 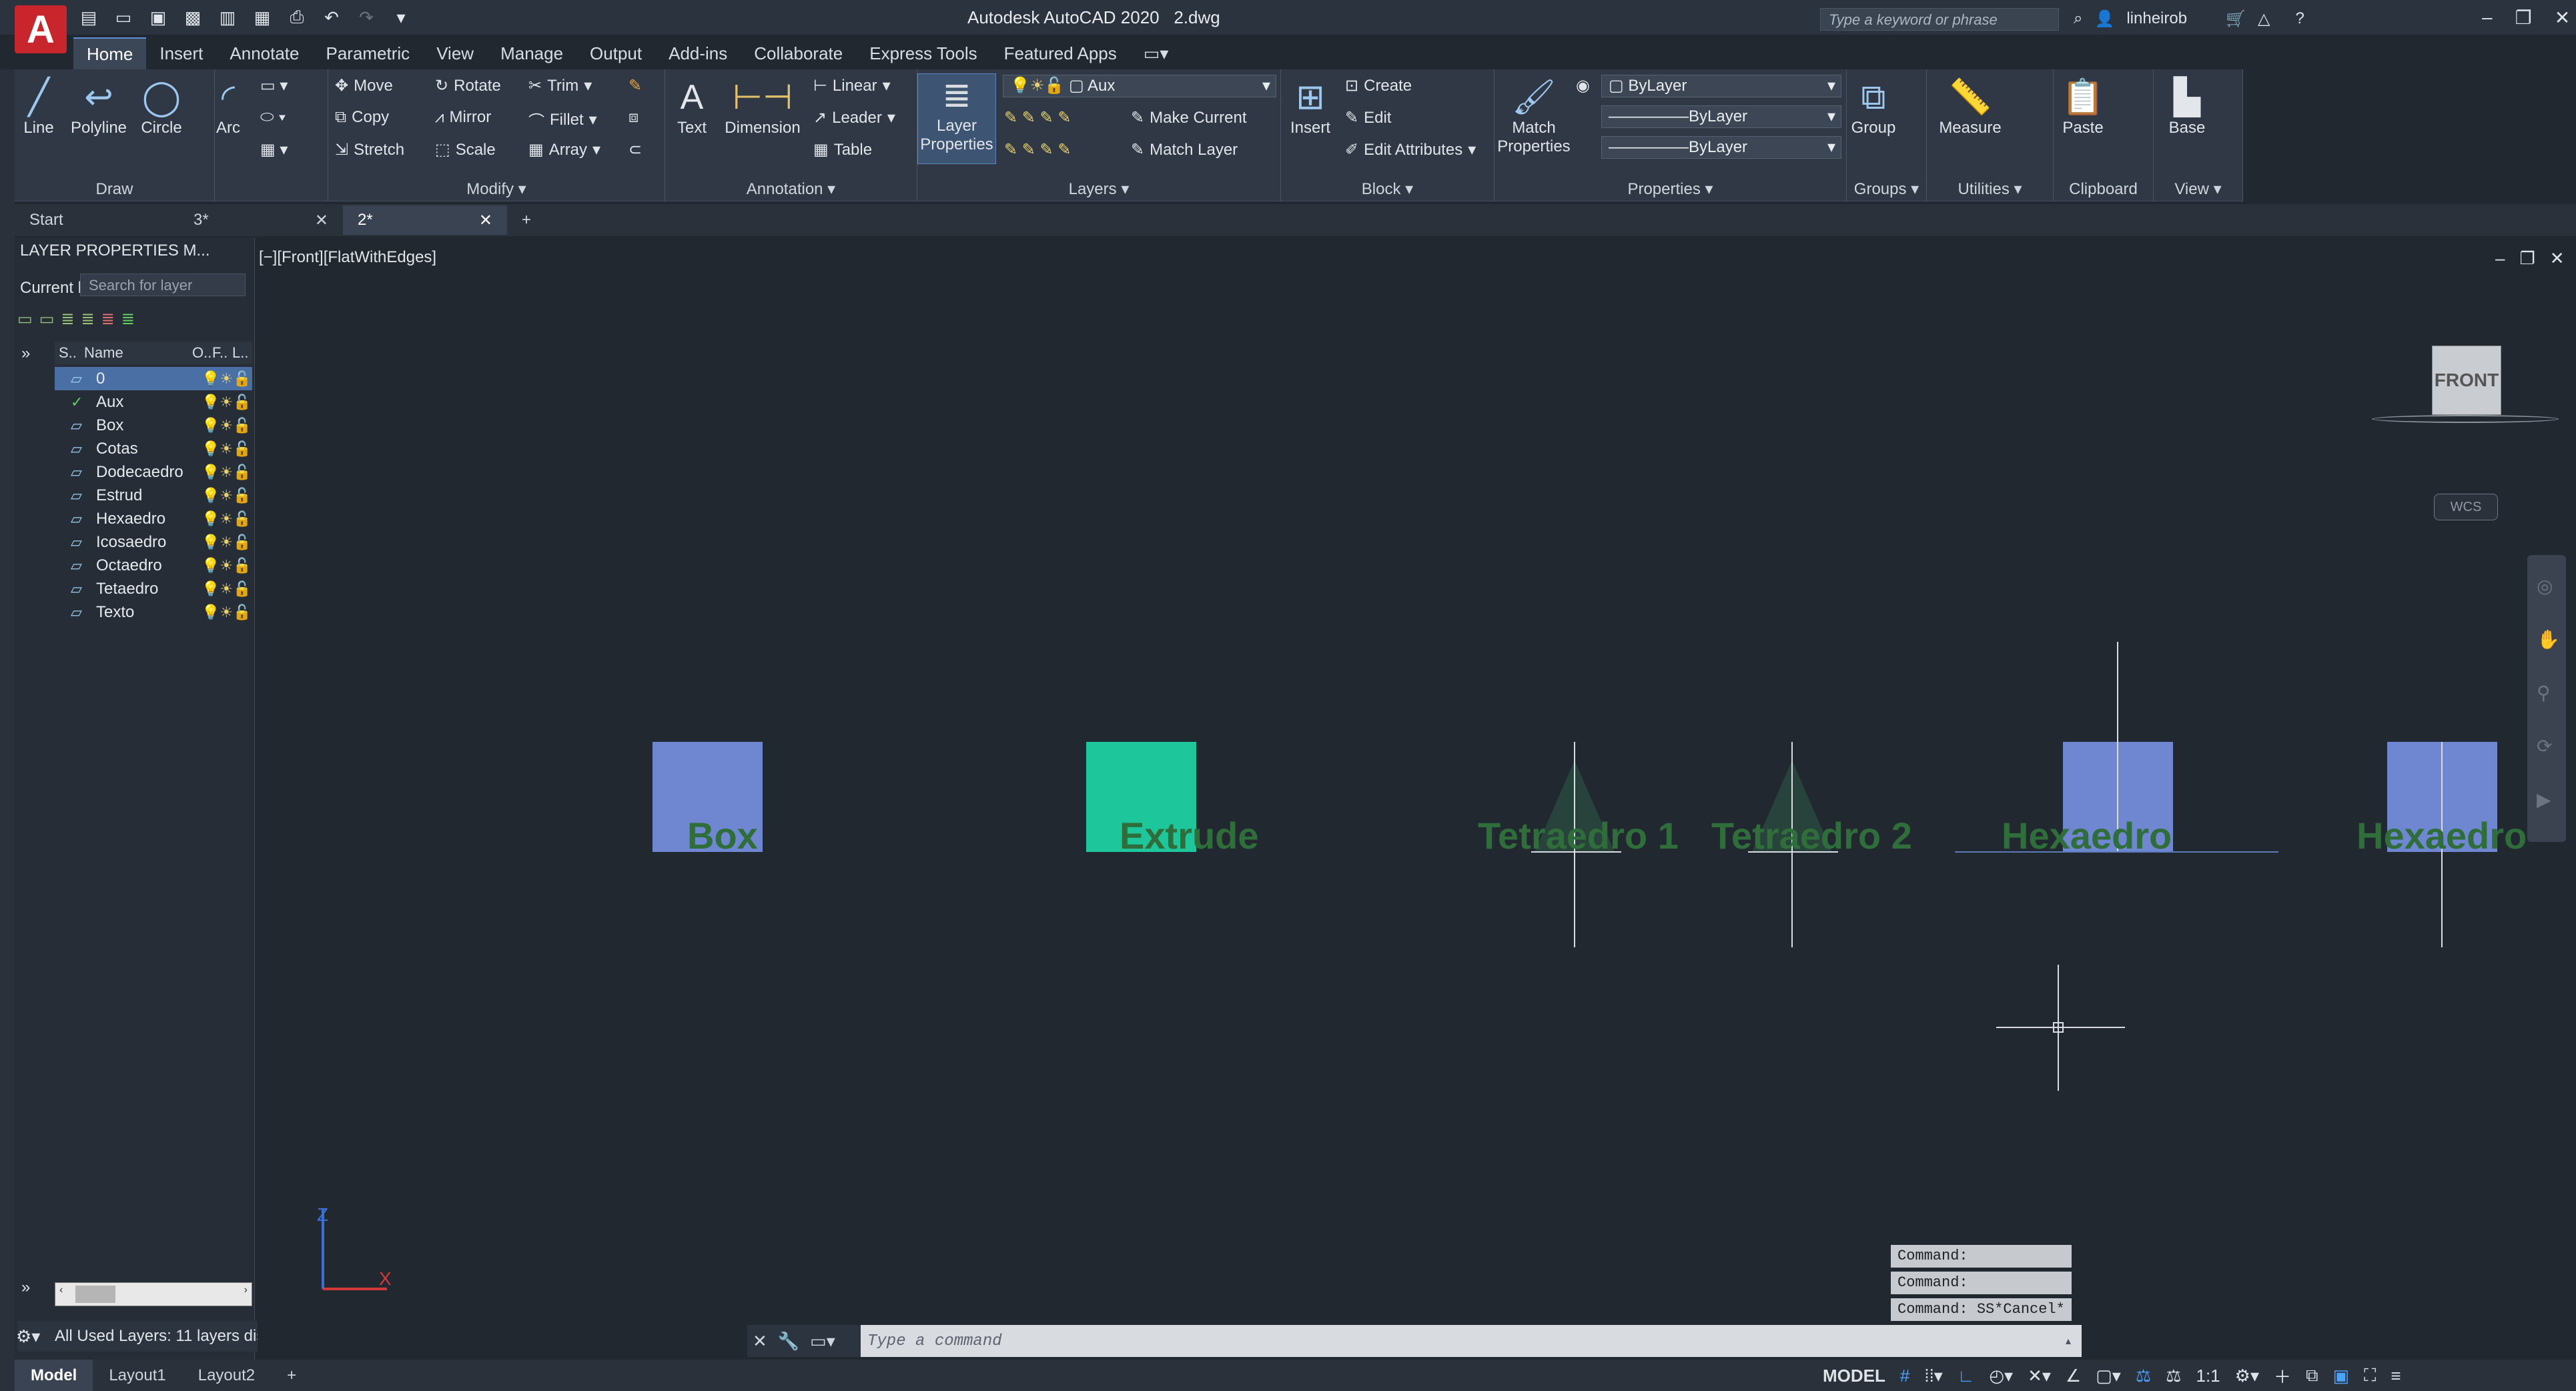 What do you see at coordinates (123, 17) in the screenshot?
I see `open-file-icon: ▭` at bounding box center [123, 17].